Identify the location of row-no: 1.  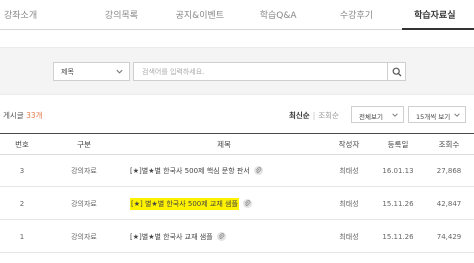
(22, 236).